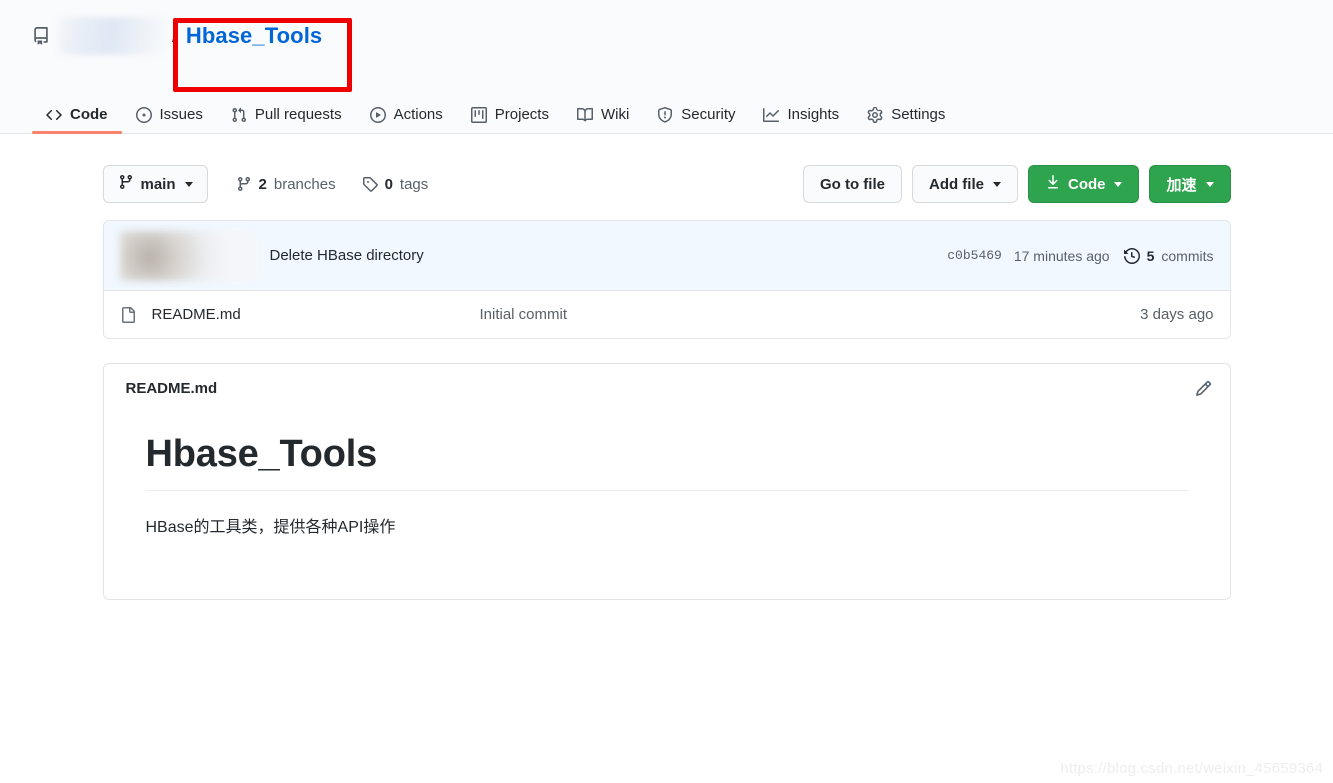 Image resolution: width=1333 pixels, height=783 pixels. I want to click on tab-code-label: Code, so click(89, 114).